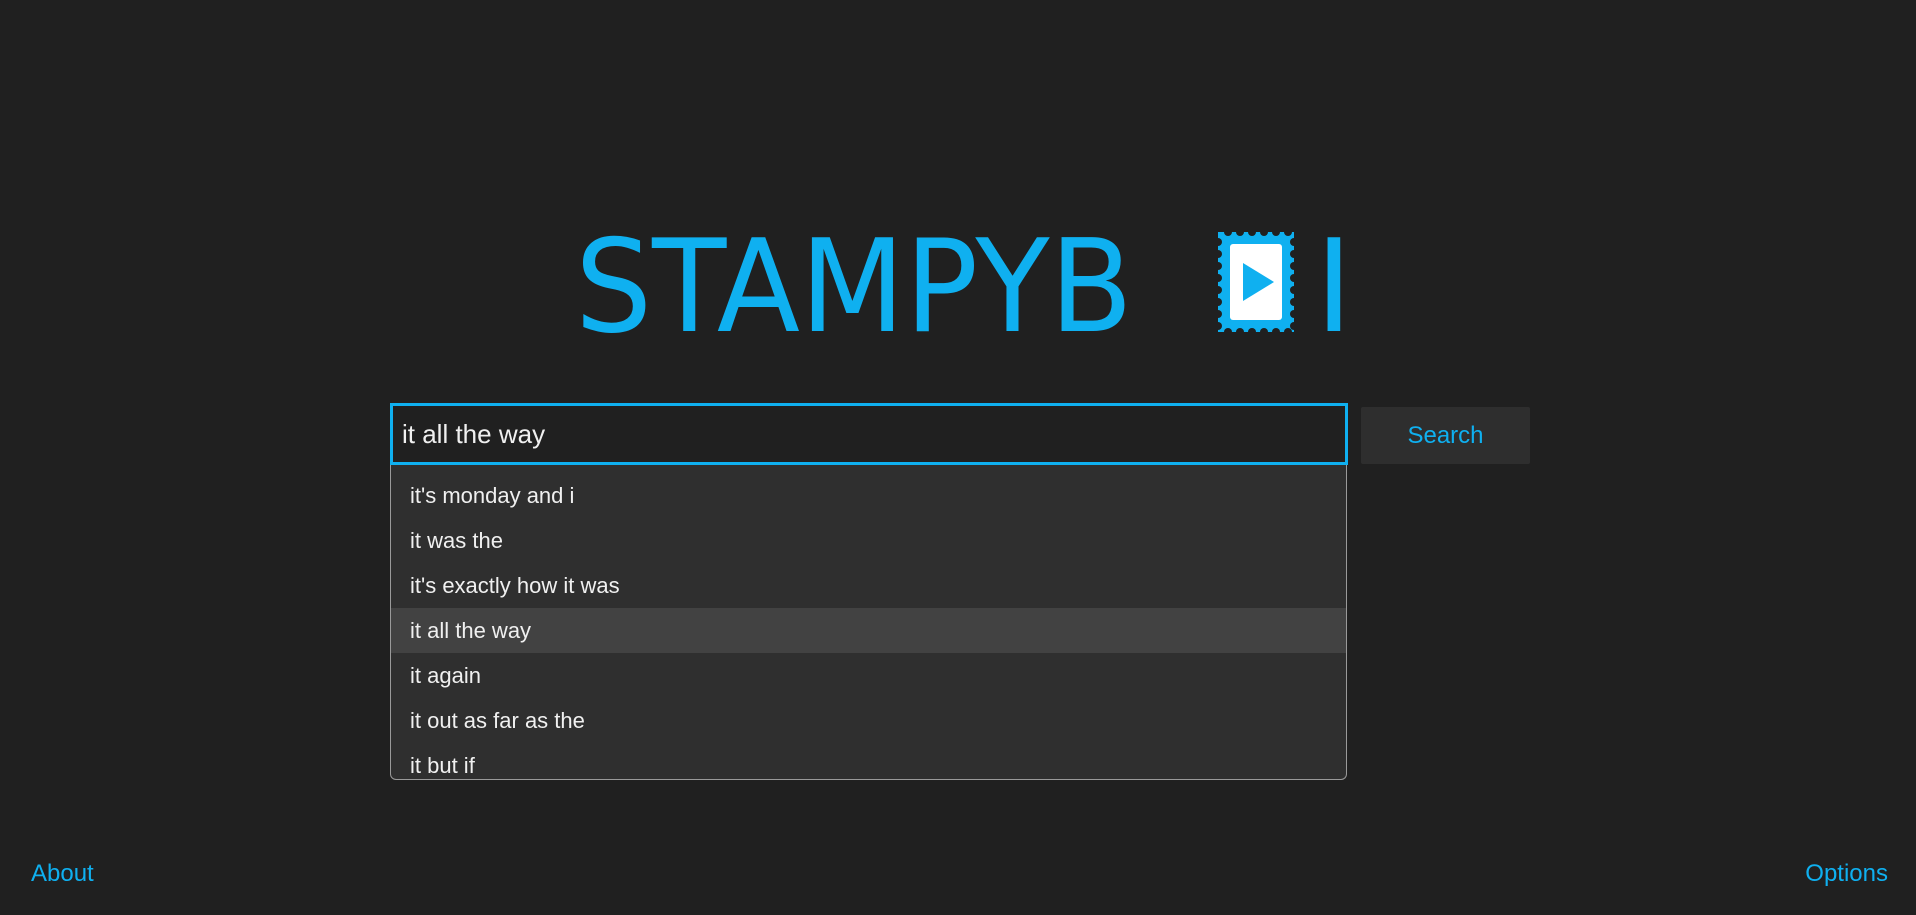 Image resolution: width=1916 pixels, height=915 pixels. I want to click on search-button: Search, so click(1445, 435).